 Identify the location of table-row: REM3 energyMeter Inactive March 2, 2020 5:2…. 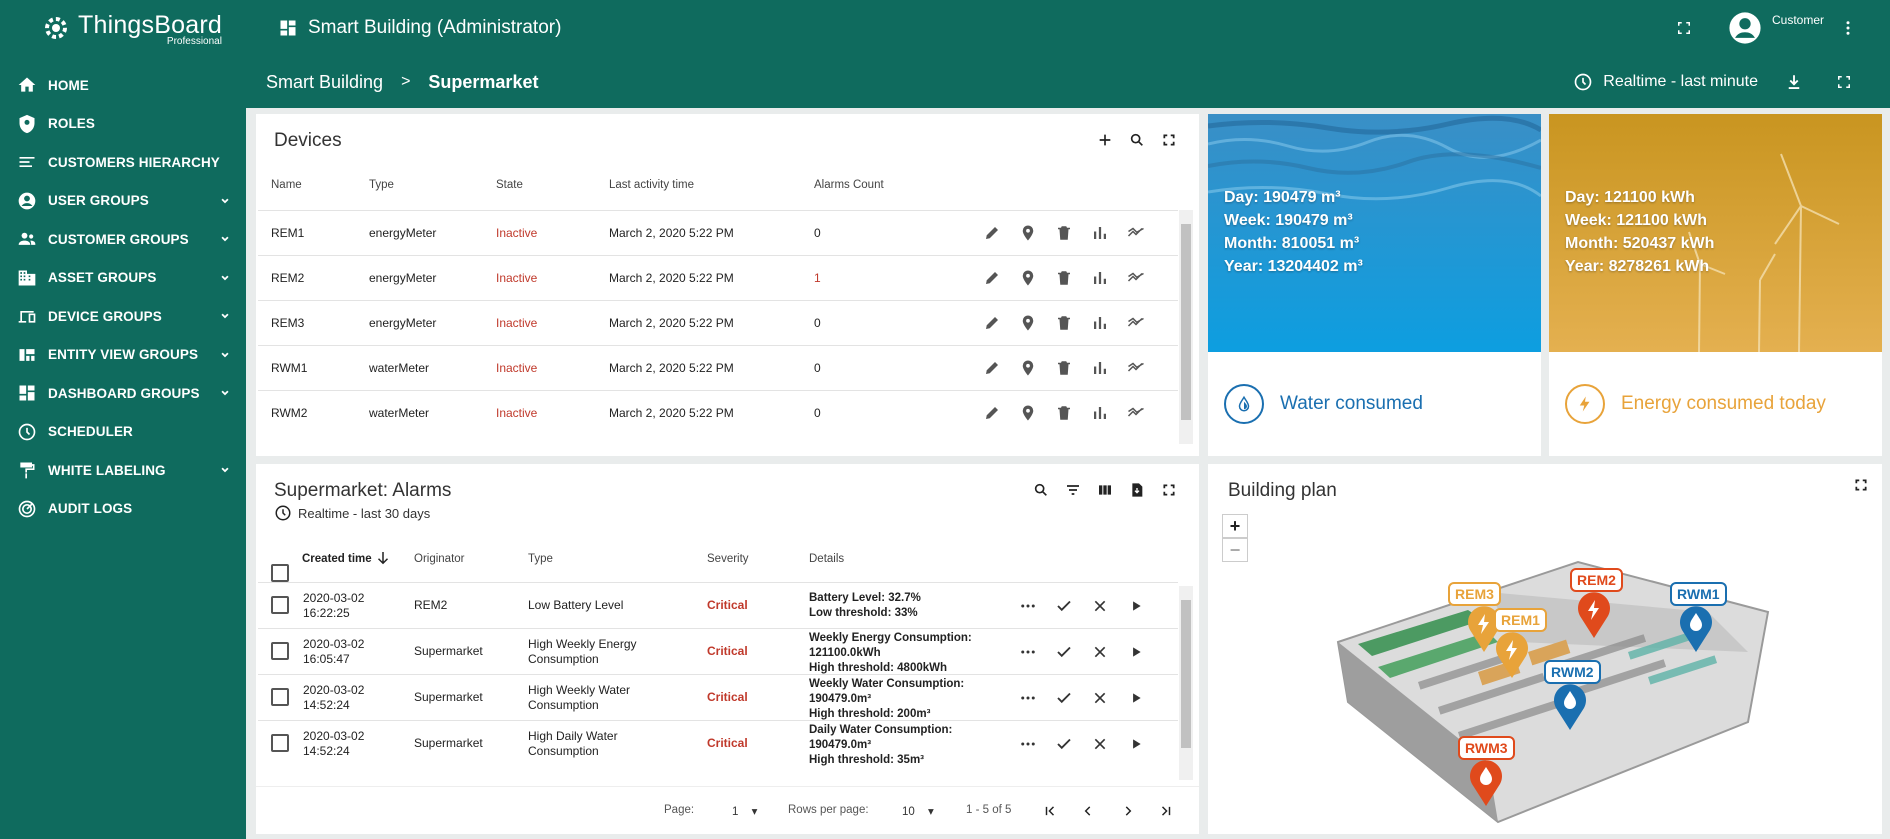
(718, 322).